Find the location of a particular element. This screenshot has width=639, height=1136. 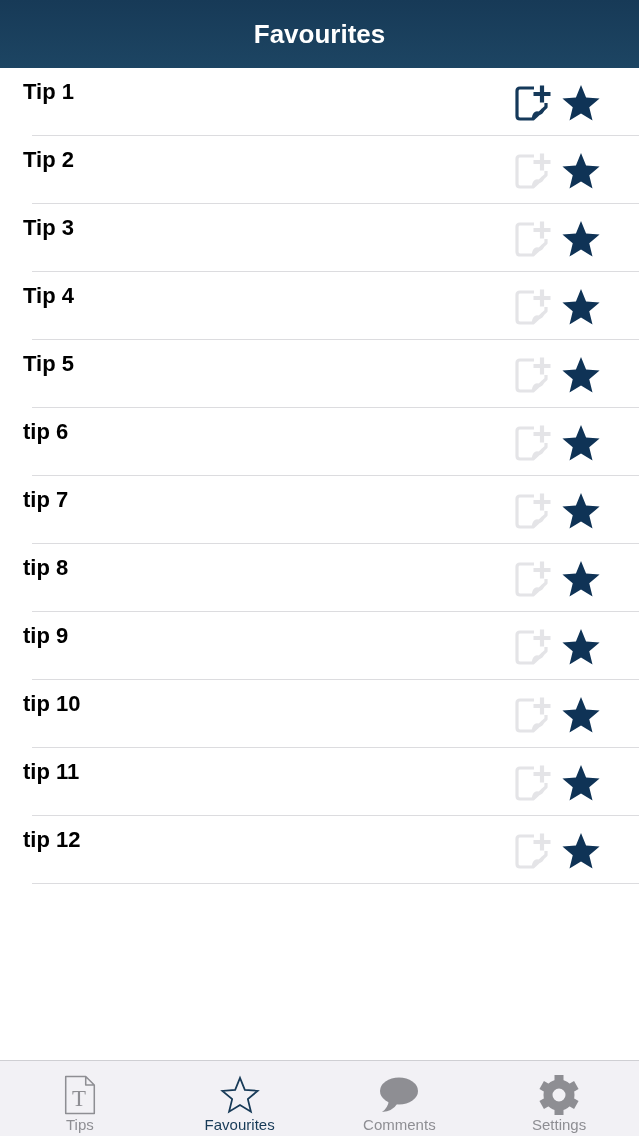

tip-title: Tip 2 is located at coordinates (48, 160).